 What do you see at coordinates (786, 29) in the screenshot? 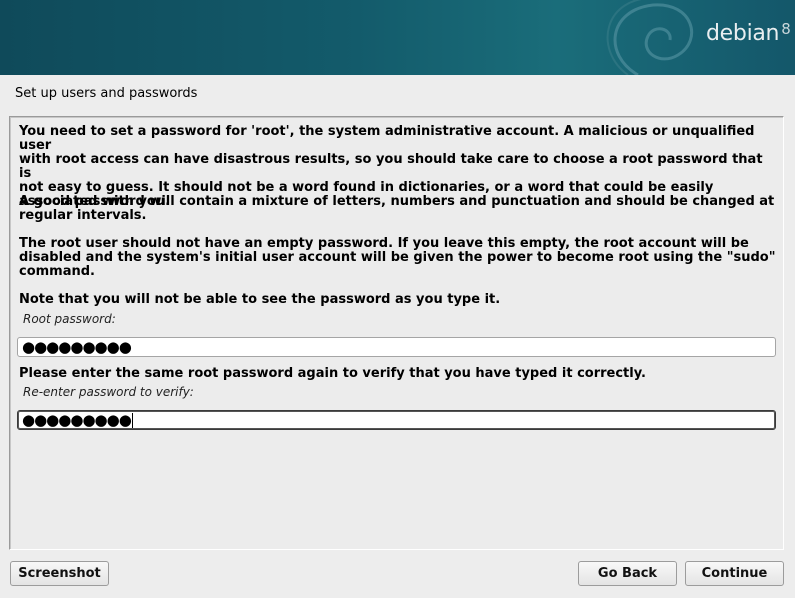
I see `brand-version: 8` at bounding box center [786, 29].